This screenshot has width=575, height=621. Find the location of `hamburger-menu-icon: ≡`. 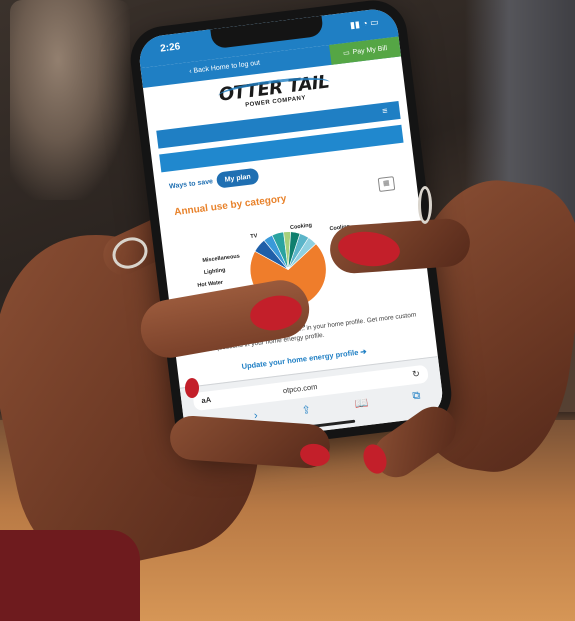

hamburger-menu-icon: ≡ is located at coordinates (385, 110).